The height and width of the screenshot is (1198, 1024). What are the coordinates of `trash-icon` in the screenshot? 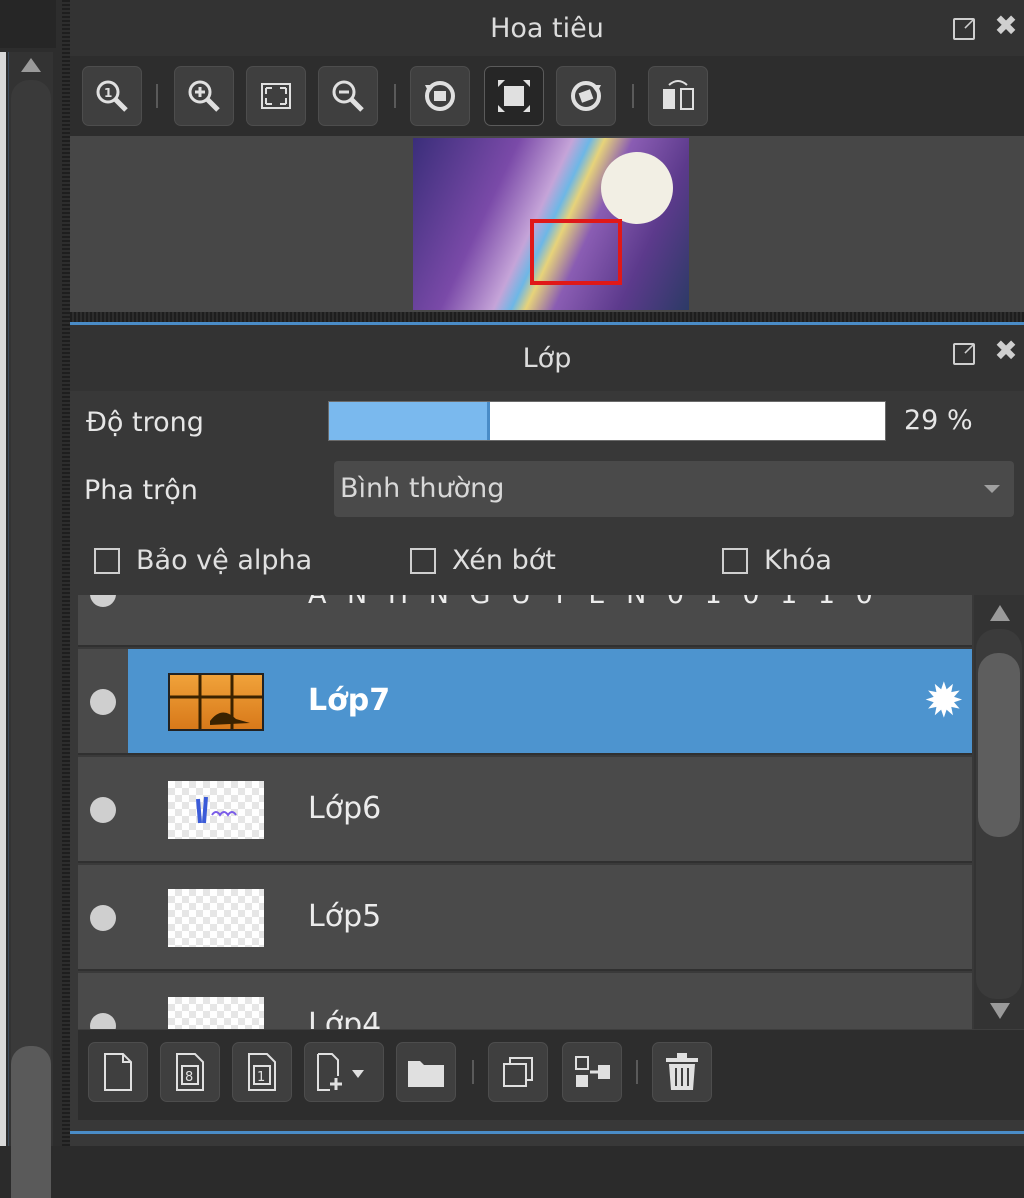 It's located at (682, 1071).